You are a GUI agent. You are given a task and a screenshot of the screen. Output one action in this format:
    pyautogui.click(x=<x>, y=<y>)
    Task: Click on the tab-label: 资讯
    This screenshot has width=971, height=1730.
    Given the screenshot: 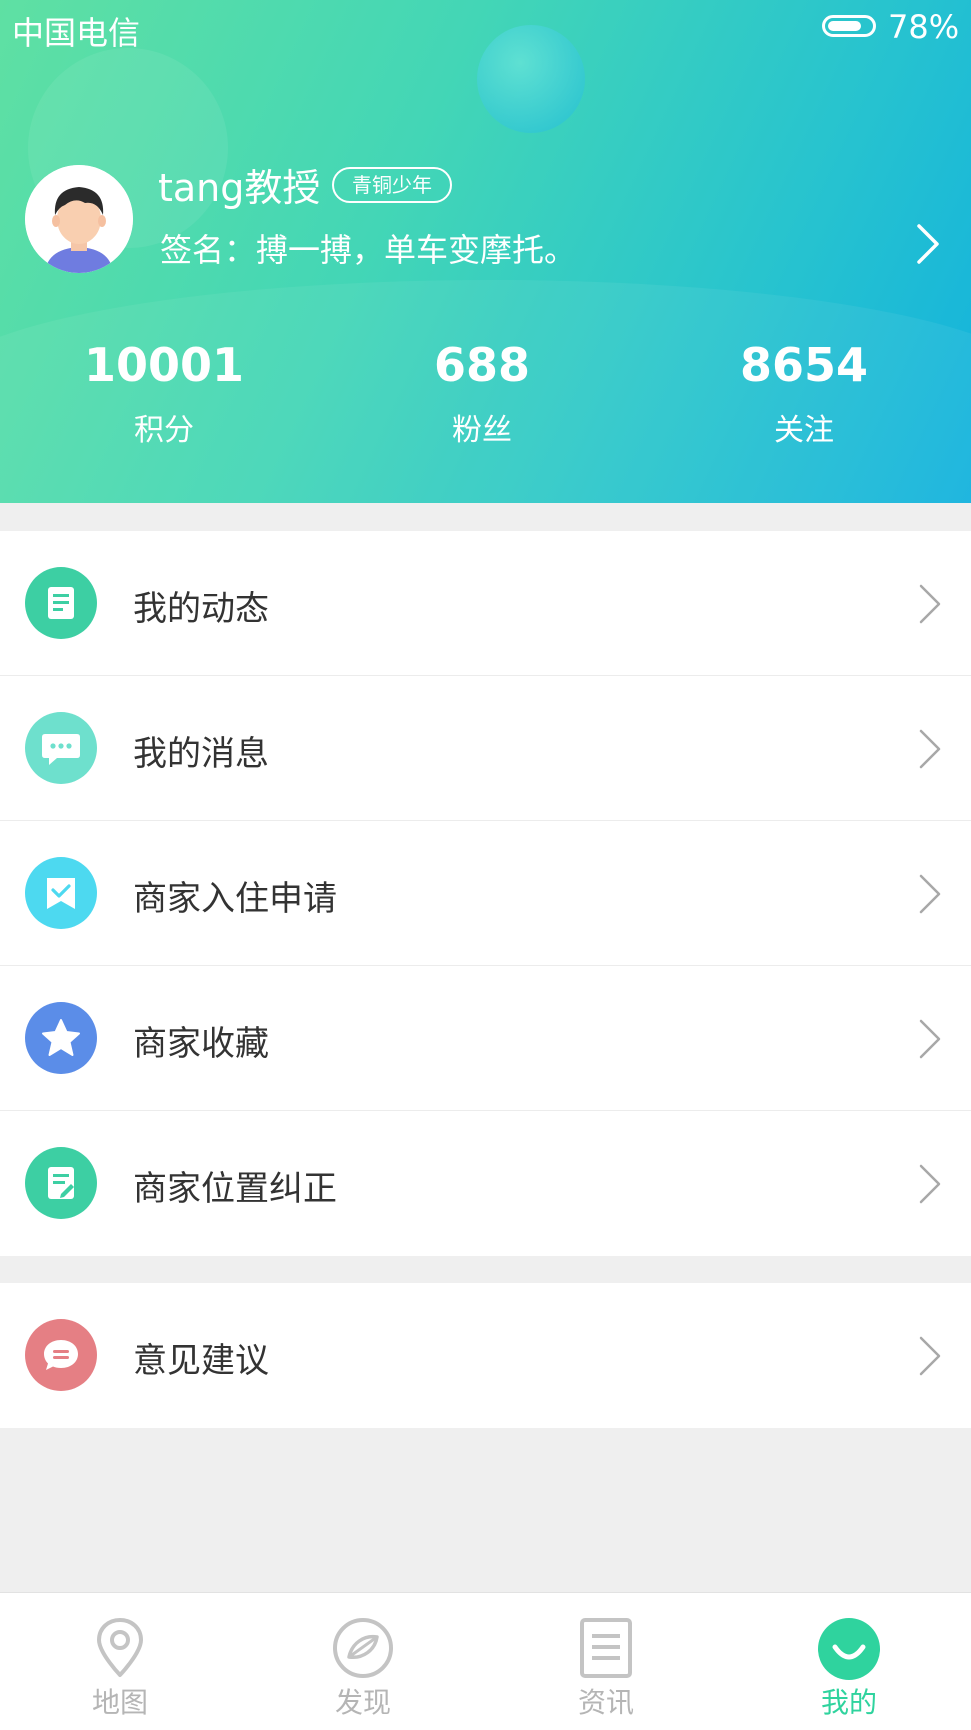 What is the action you would take?
    pyautogui.click(x=605, y=1702)
    